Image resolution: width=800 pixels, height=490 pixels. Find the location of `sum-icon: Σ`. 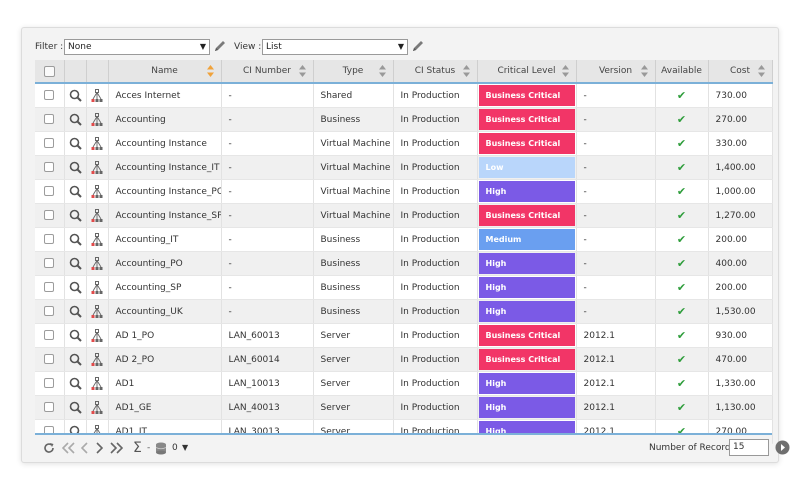

sum-icon: Σ is located at coordinates (137, 448).